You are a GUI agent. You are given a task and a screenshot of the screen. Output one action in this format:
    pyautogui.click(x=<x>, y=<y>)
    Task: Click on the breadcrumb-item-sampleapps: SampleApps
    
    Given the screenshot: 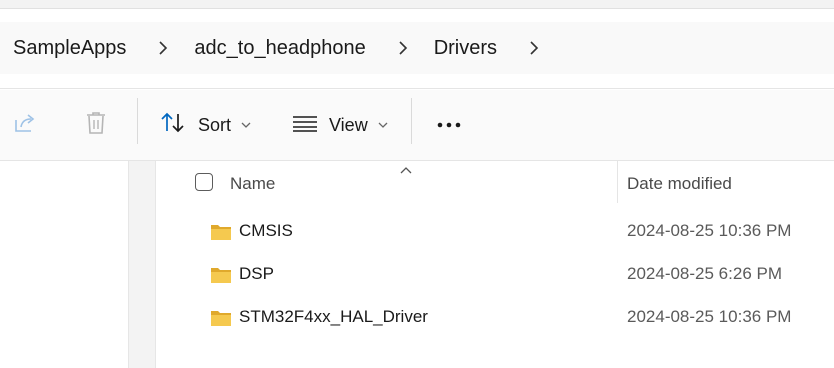 What is the action you would take?
    pyautogui.click(x=69, y=48)
    